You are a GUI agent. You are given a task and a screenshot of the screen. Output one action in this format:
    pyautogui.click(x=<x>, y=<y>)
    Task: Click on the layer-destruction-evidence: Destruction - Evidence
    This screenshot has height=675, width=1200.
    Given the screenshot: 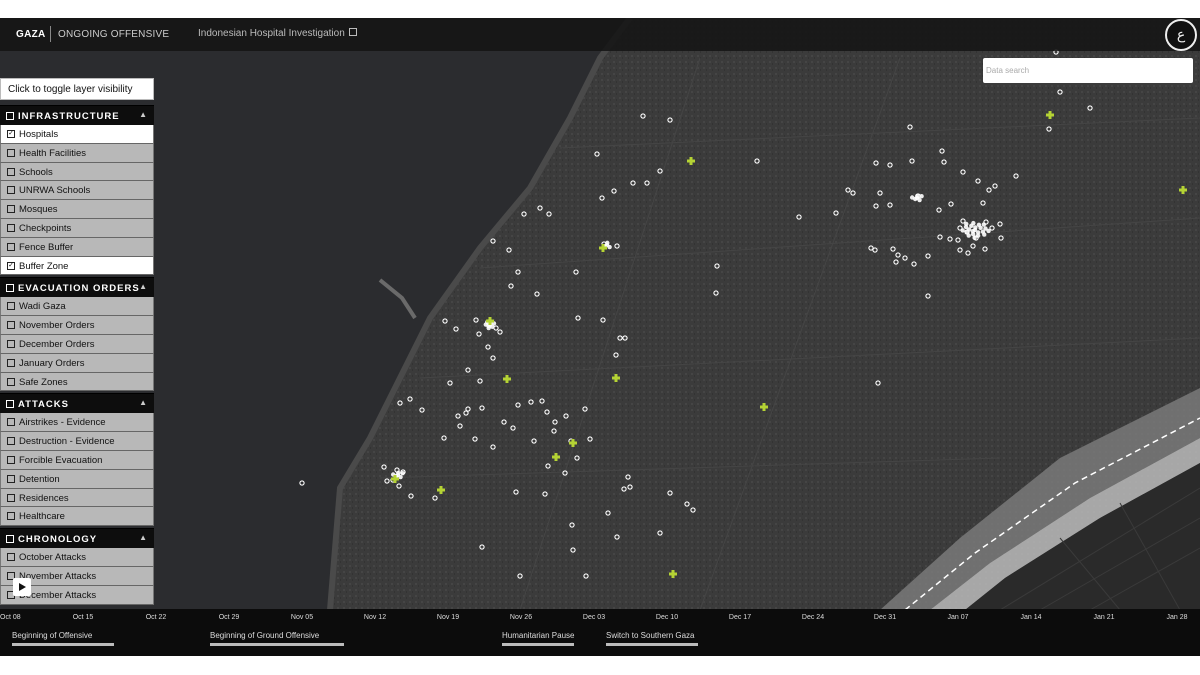 What is the action you would take?
    pyautogui.click(x=77, y=441)
    